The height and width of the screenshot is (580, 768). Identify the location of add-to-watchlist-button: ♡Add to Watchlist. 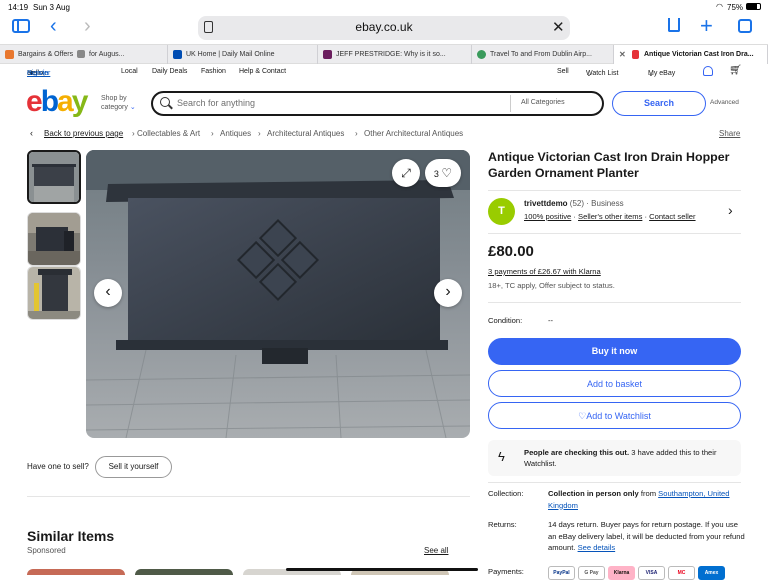
(614, 415).